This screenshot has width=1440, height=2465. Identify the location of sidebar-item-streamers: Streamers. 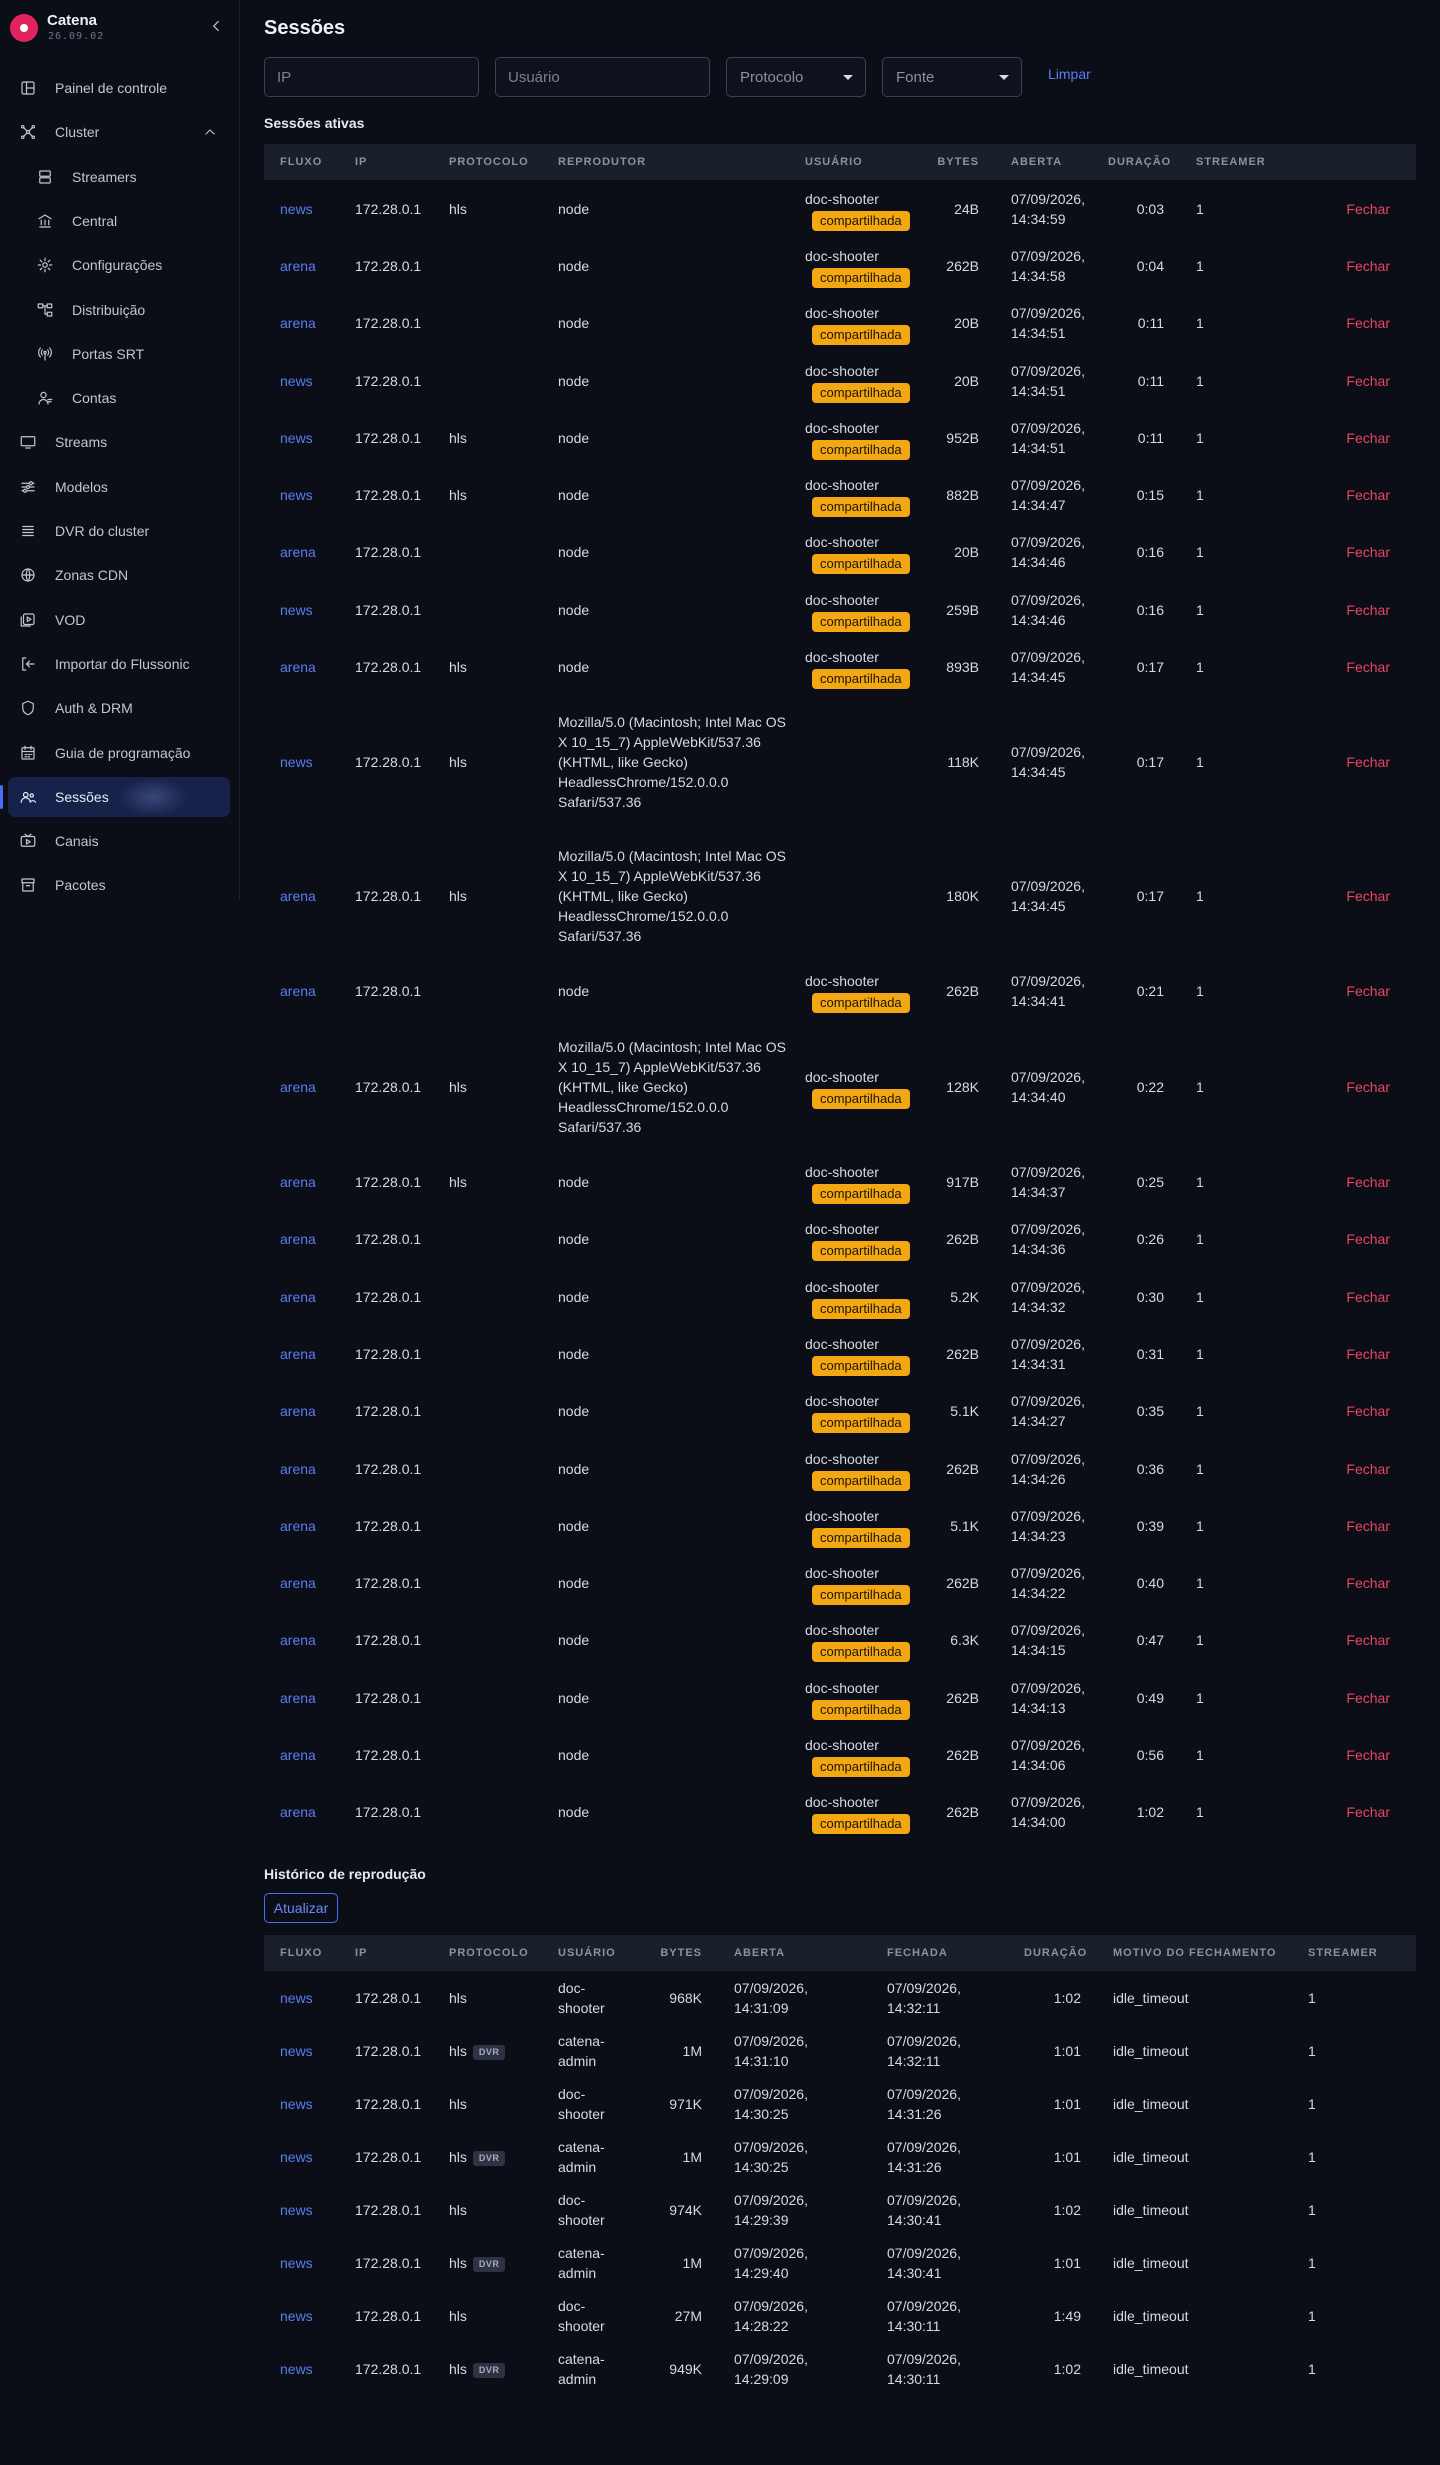
(119, 177).